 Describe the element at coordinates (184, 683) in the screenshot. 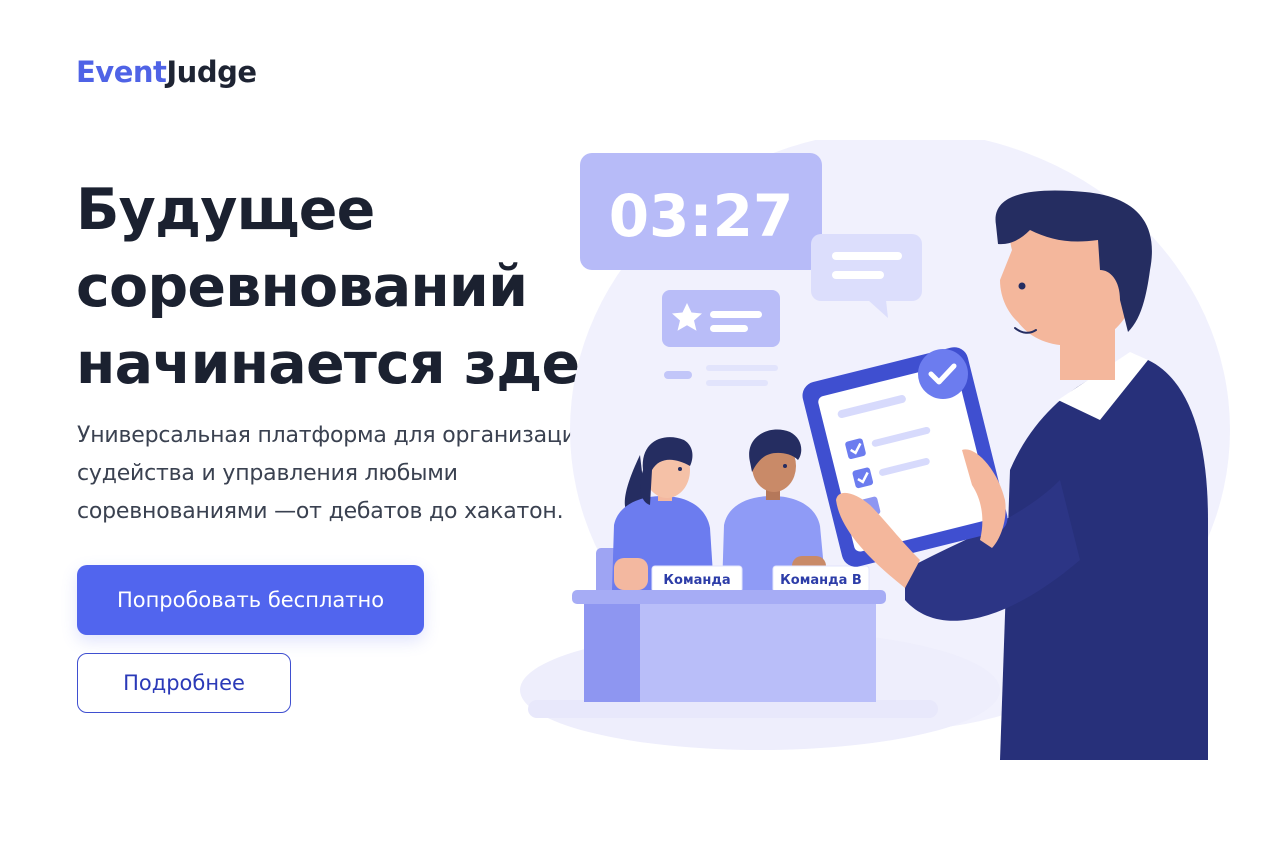

I see `learn-more-button: Подробнее` at that location.